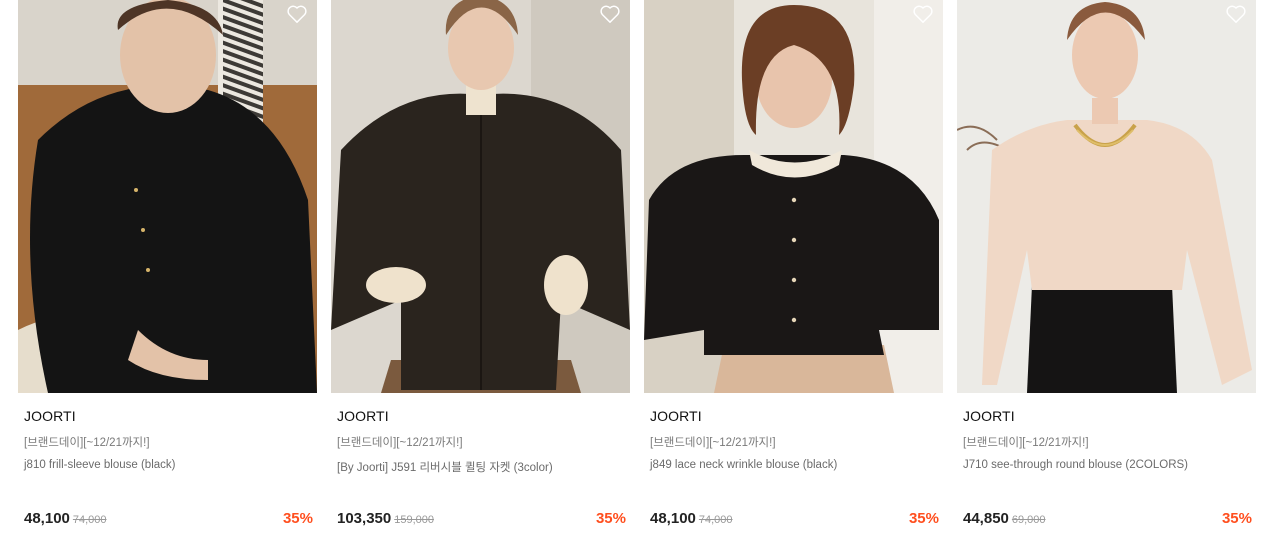 This screenshot has width=1264, height=541. I want to click on original-price: 159,000, so click(414, 520).